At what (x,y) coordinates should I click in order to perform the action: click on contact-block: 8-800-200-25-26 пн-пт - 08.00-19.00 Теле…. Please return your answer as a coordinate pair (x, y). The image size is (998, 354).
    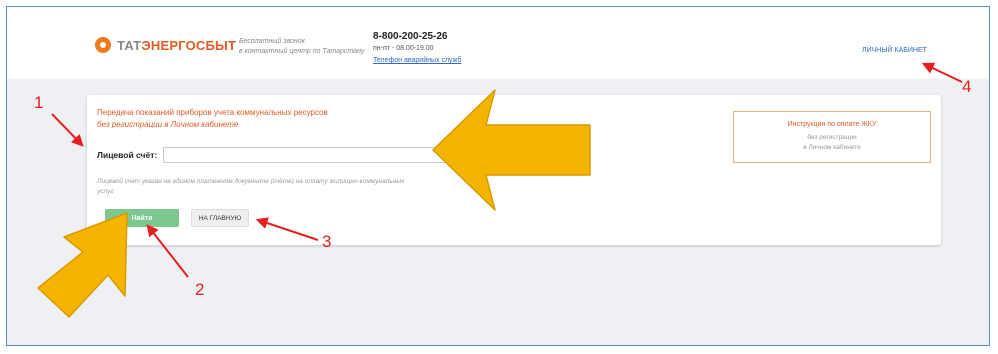
    Looking at the image, I should click on (417, 47).